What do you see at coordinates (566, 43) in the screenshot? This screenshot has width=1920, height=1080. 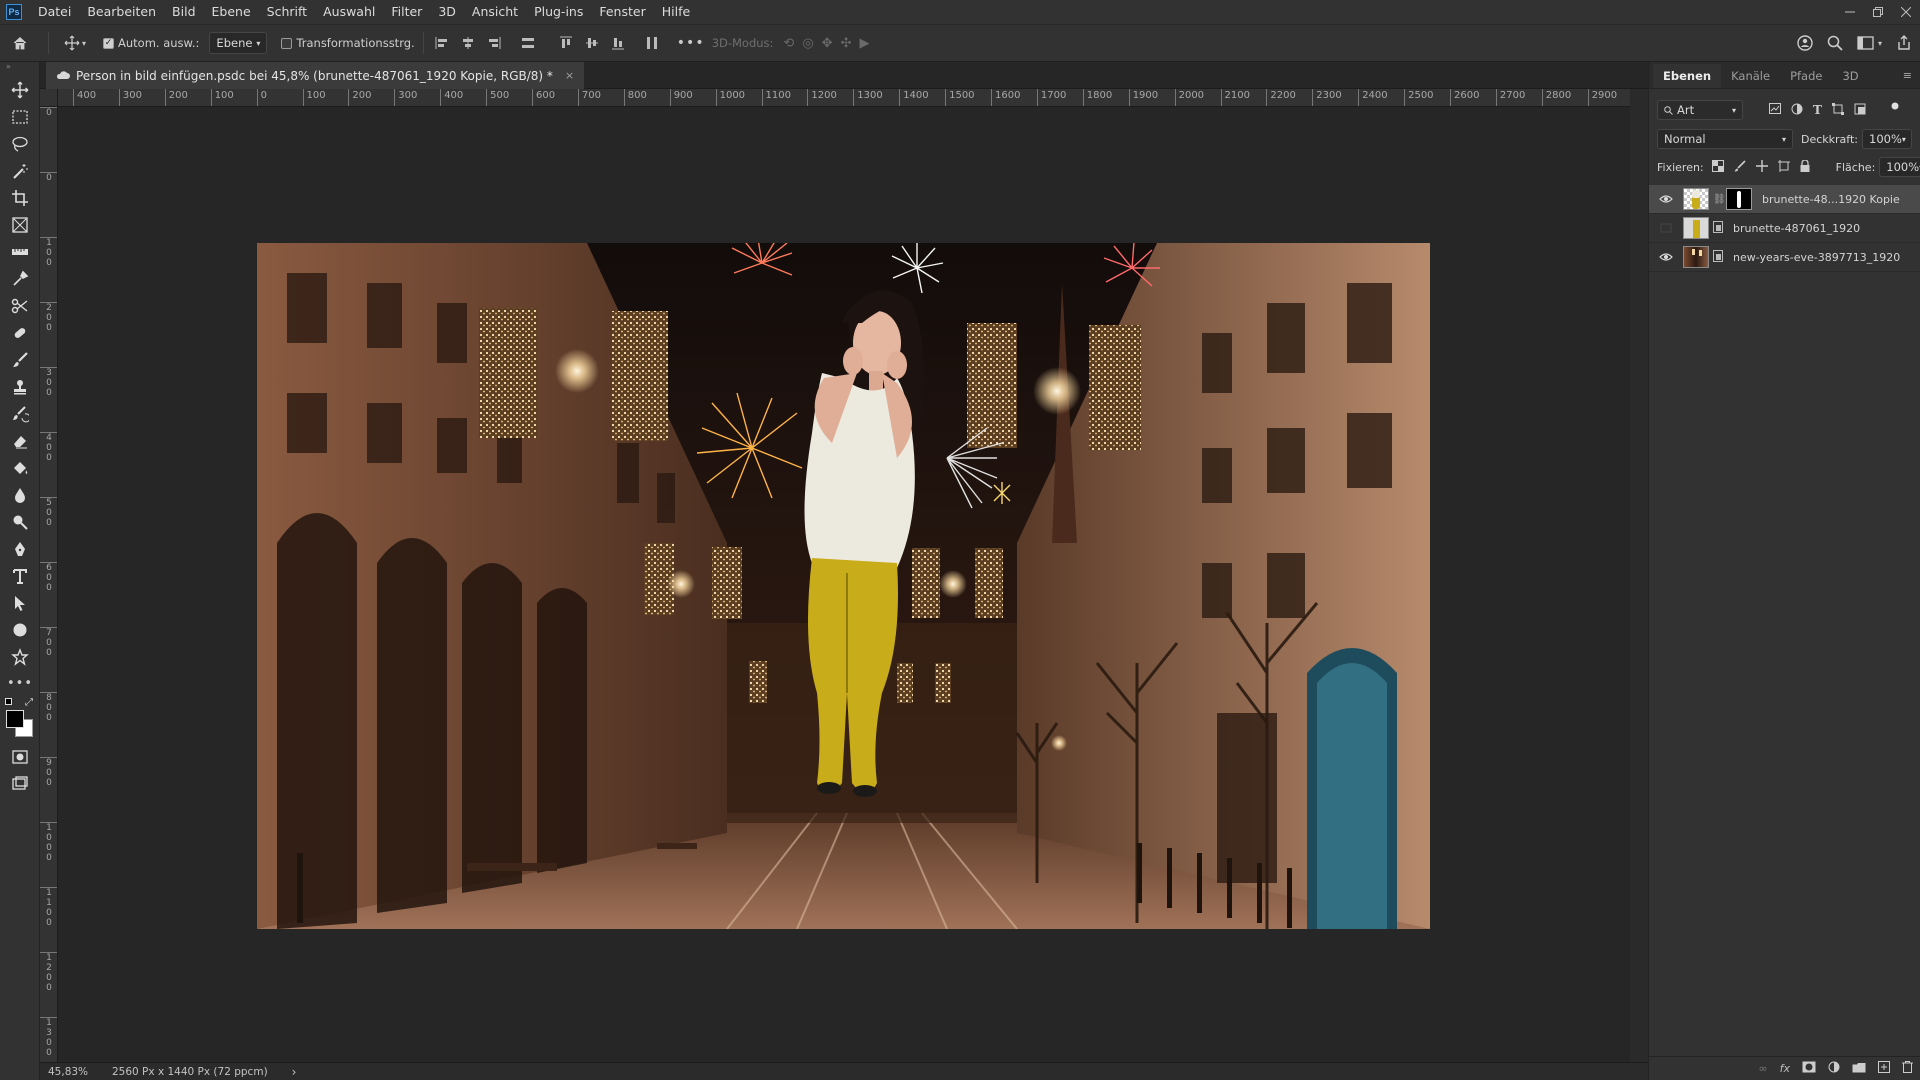 I see `align-top-icon` at bounding box center [566, 43].